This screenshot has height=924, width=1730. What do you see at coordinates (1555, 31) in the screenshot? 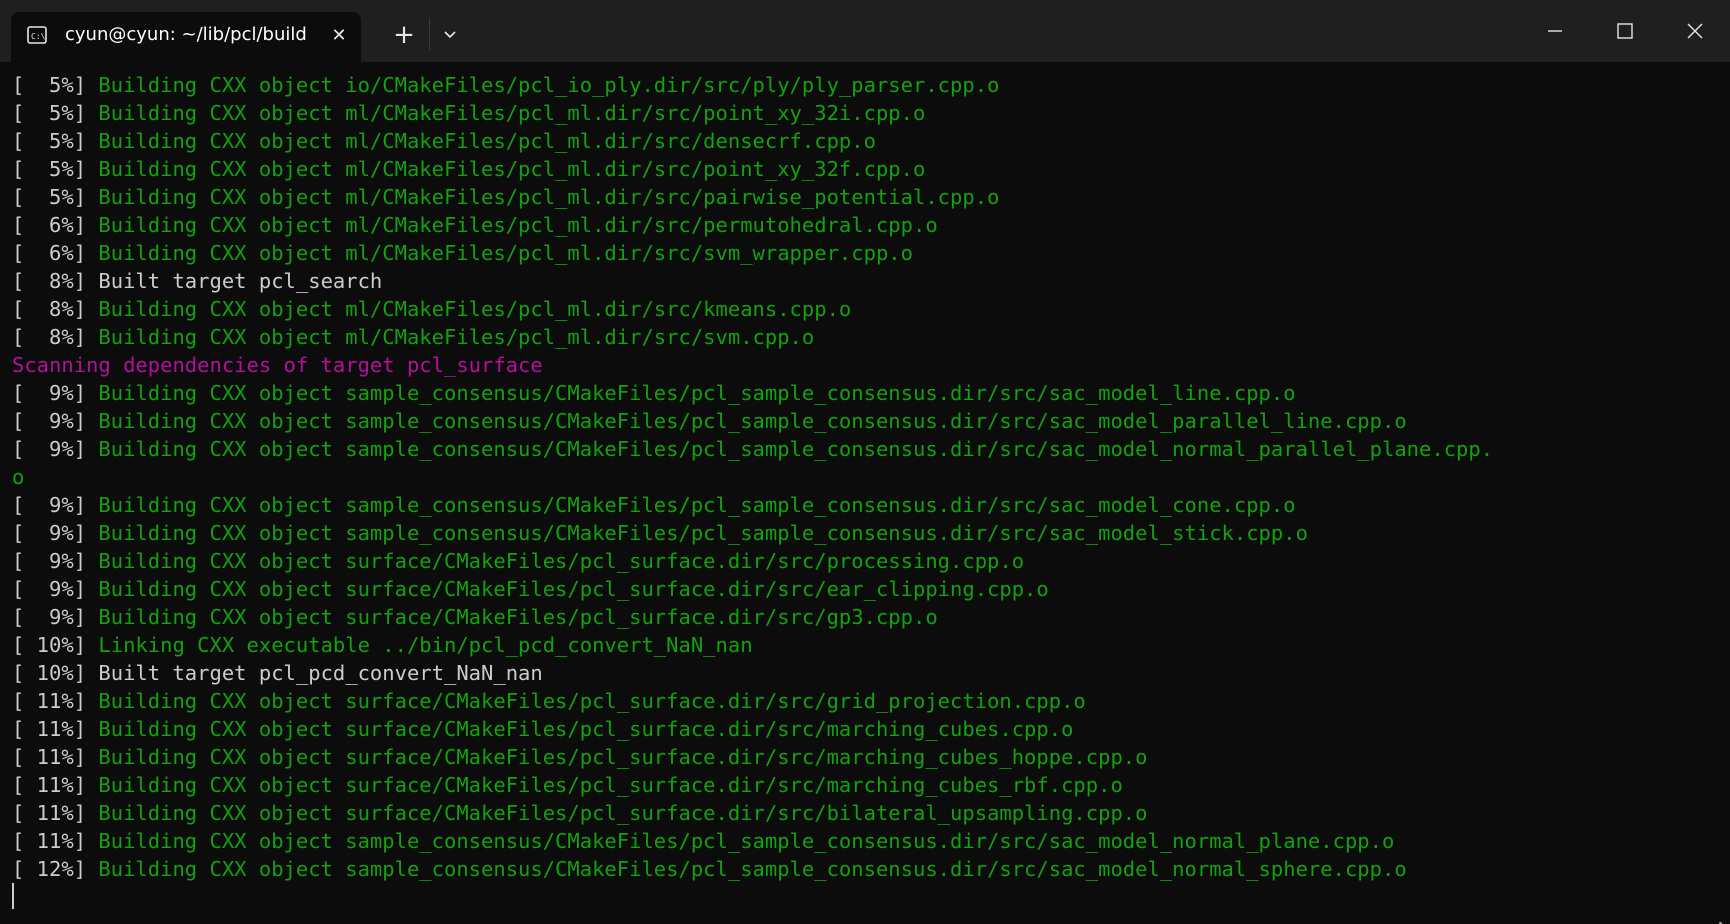
I see `minimize-icon` at bounding box center [1555, 31].